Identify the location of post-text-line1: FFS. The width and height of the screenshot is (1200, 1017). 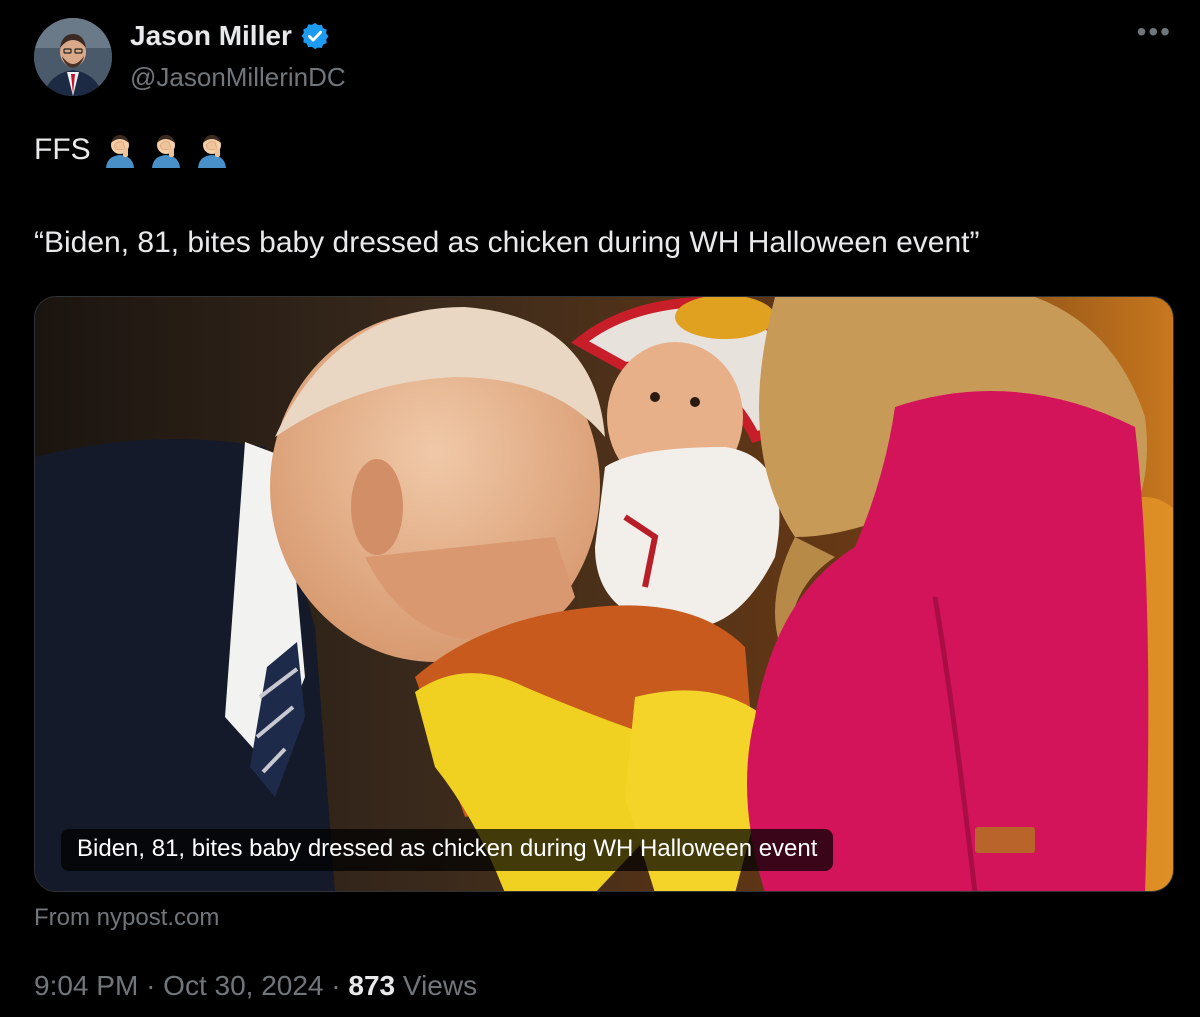
(131, 150).